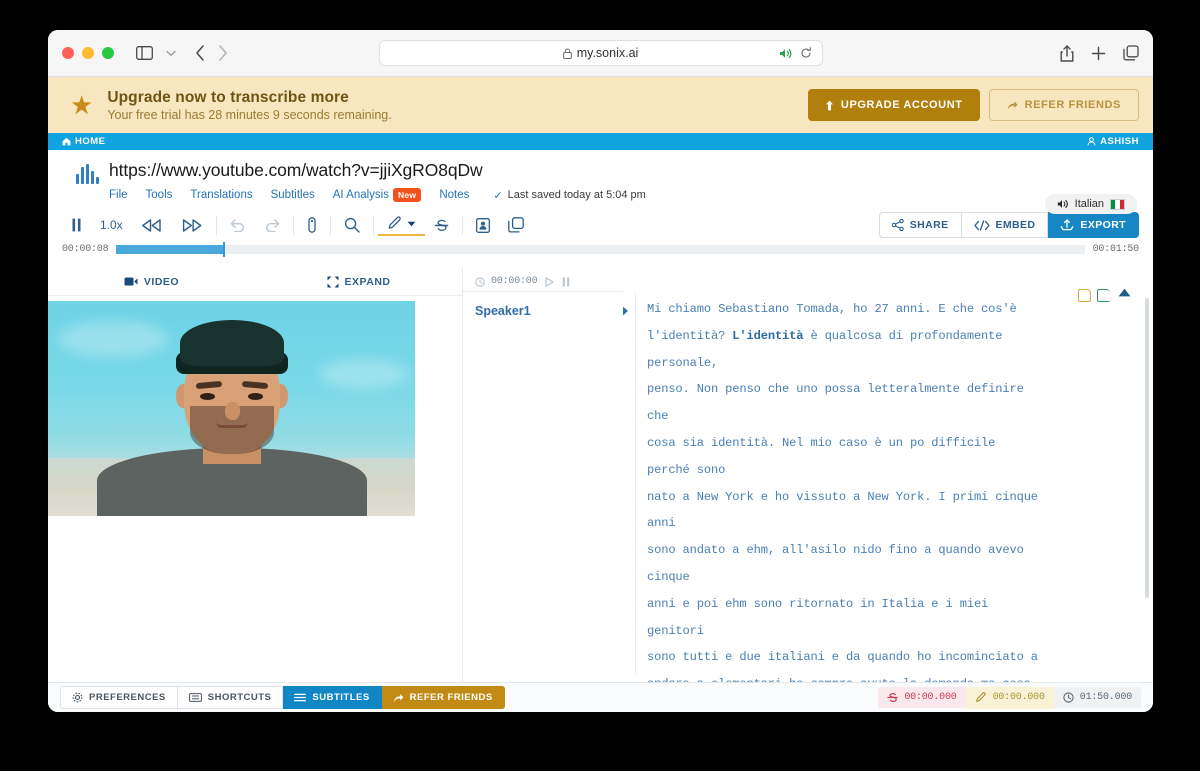  Describe the element at coordinates (223, 249) in the screenshot. I see `progress-playhead` at that location.